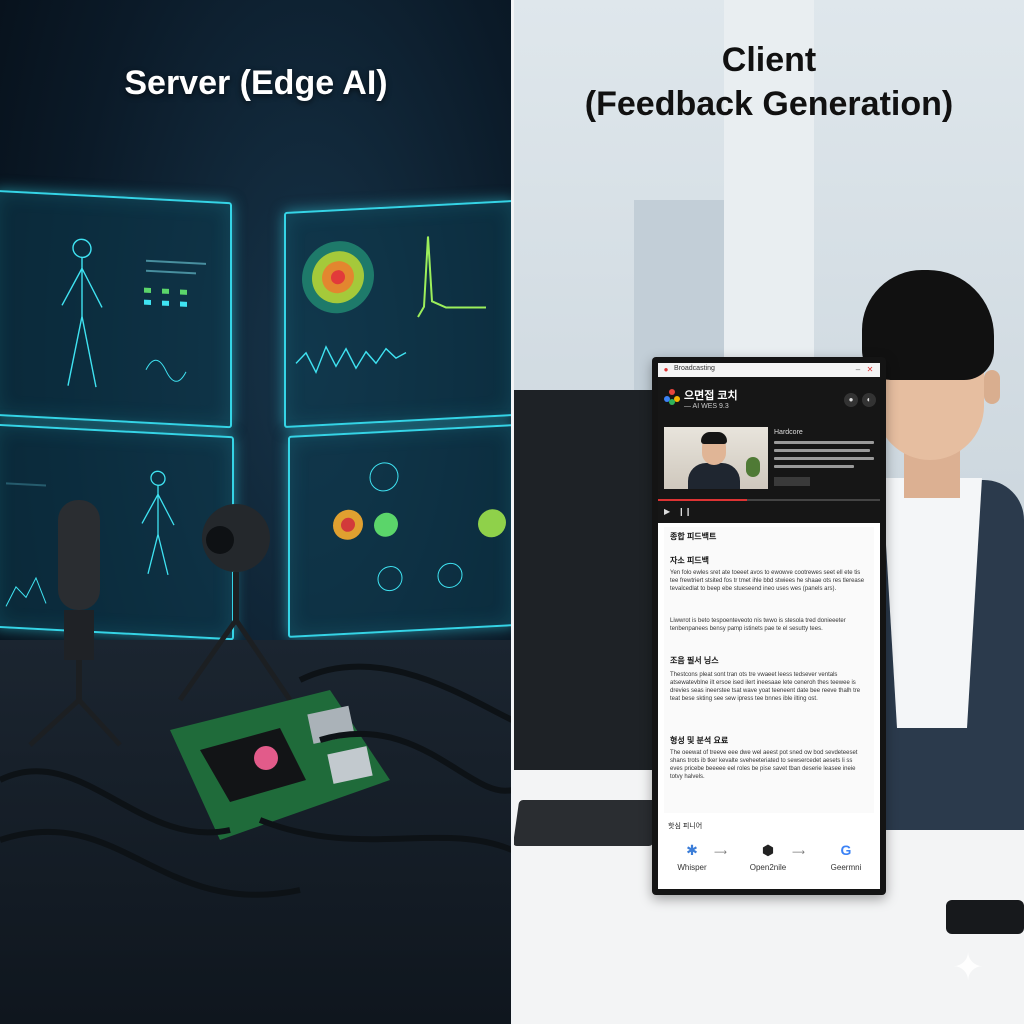 This screenshot has width=1024, height=1024. Describe the element at coordinates (124, 313) in the screenshot. I see `skeleton-figure-icon` at that location.